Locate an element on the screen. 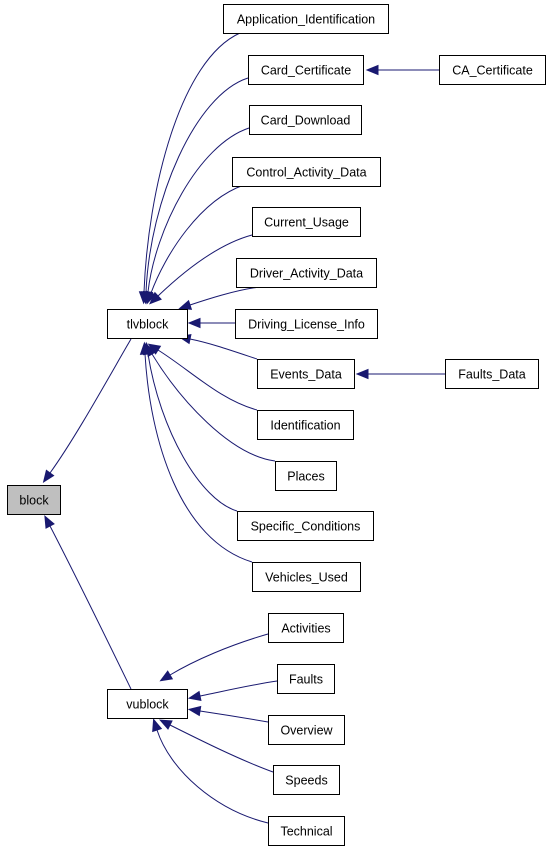 Image resolution: width=549 pixels, height=848 pixels. edge-faults-data-to-events-data is located at coordinates (400, 374).